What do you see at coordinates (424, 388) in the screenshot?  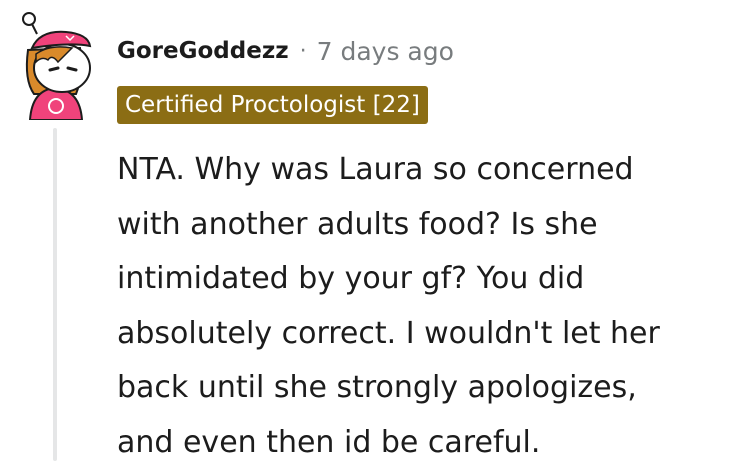 I see `comment-body-line: back until she strongly apologizes,` at bounding box center [424, 388].